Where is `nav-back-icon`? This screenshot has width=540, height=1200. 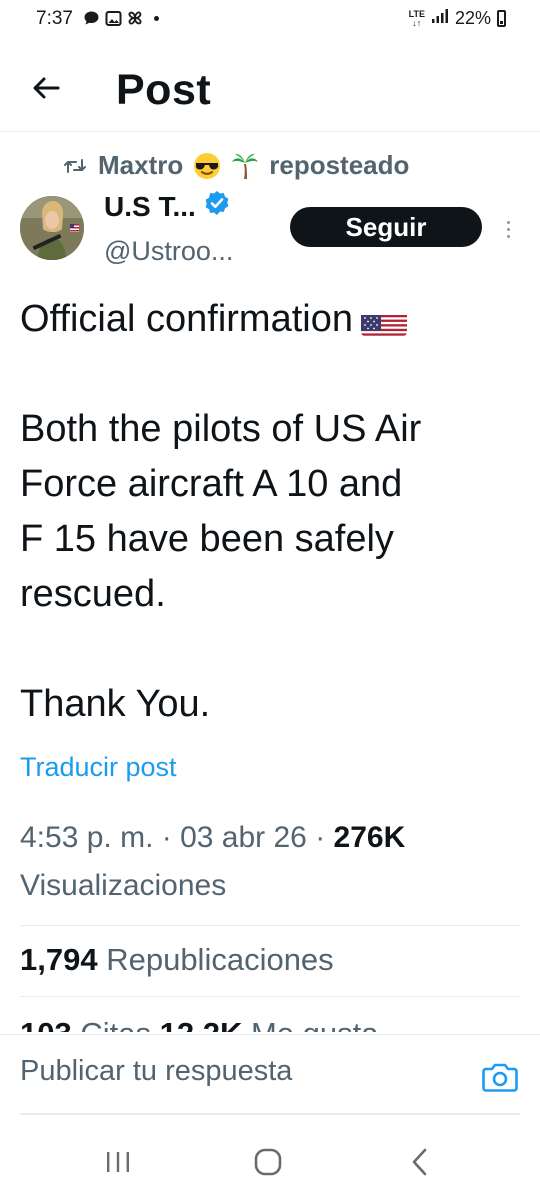 nav-back-icon is located at coordinates (420, 1162).